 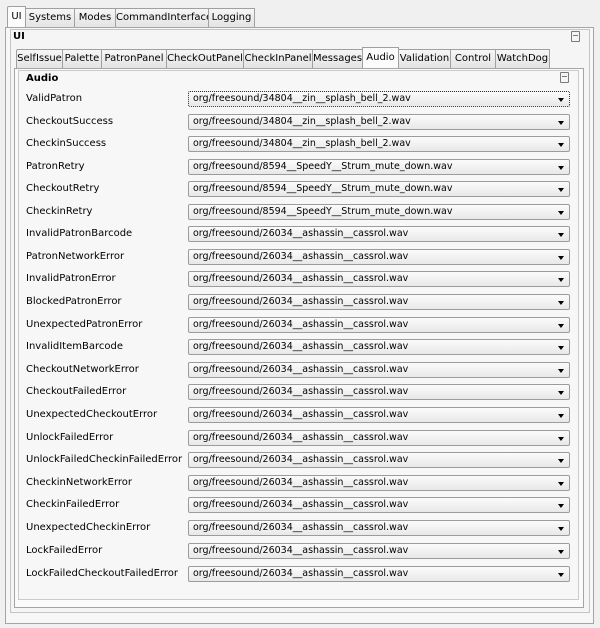 What do you see at coordinates (19, 36) in the screenshot?
I see `ui-group-title: UI` at bounding box center [19, 36].